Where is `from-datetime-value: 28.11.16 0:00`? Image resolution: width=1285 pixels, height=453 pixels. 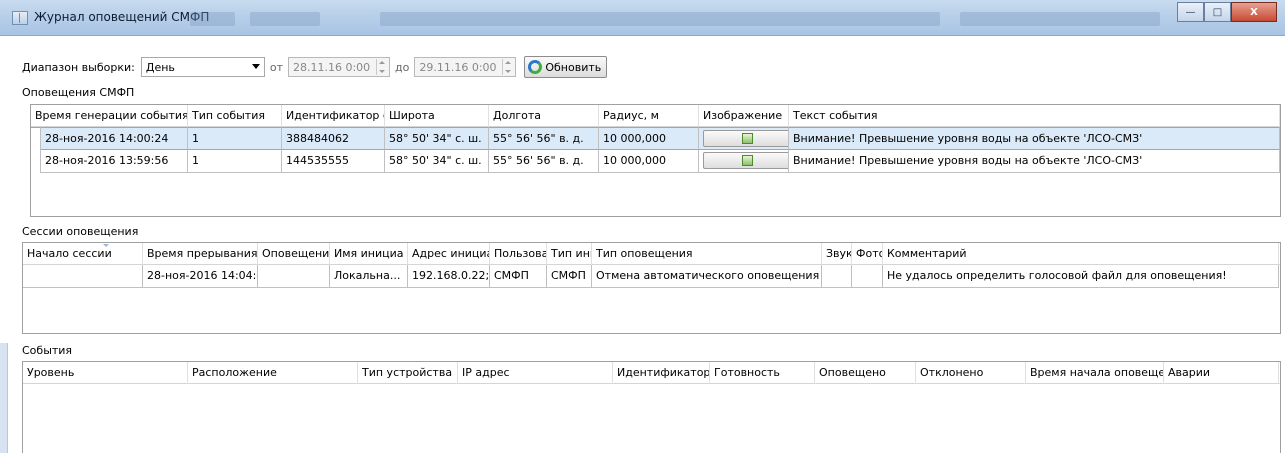
from-datetime-value: 28.11.16 0:00 is located at coordinates (332, 67).